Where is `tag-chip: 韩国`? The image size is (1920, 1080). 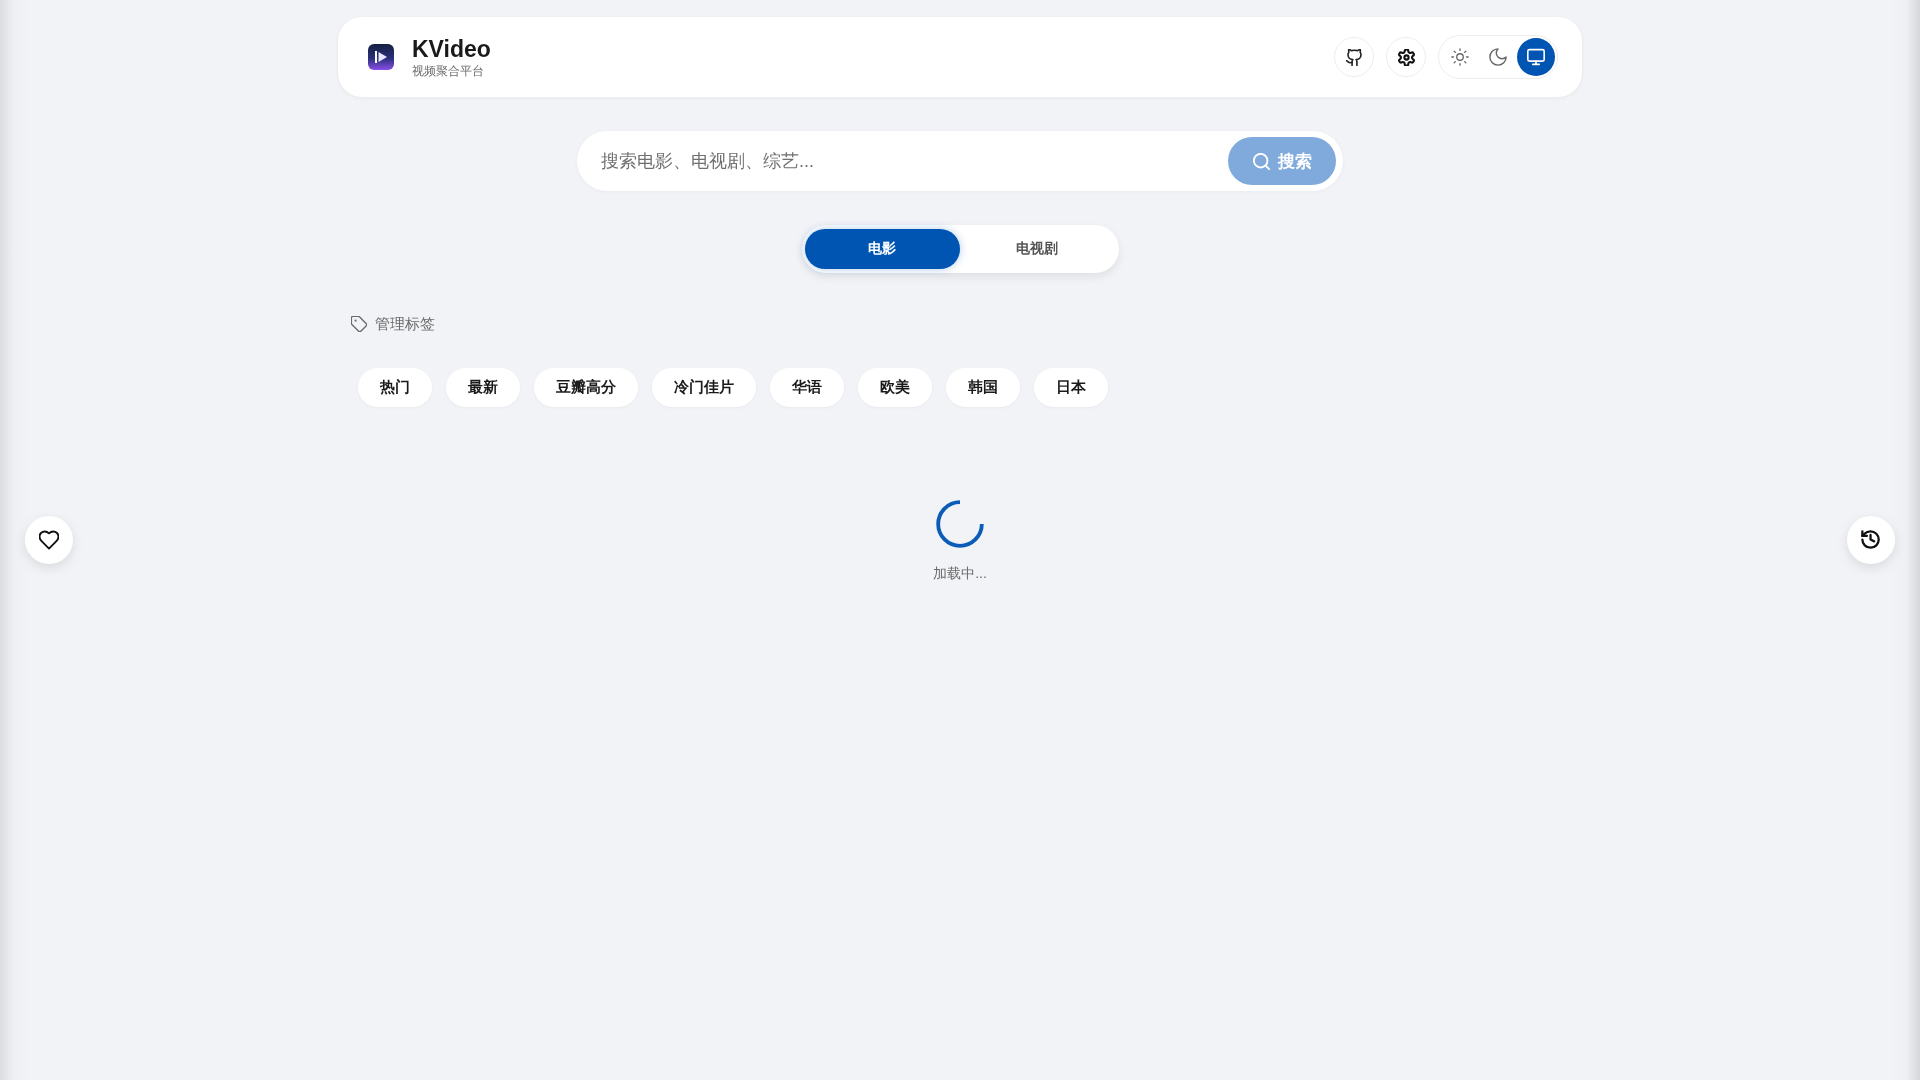
tag-chip: 韩国 is located at coordinates (983, 387).